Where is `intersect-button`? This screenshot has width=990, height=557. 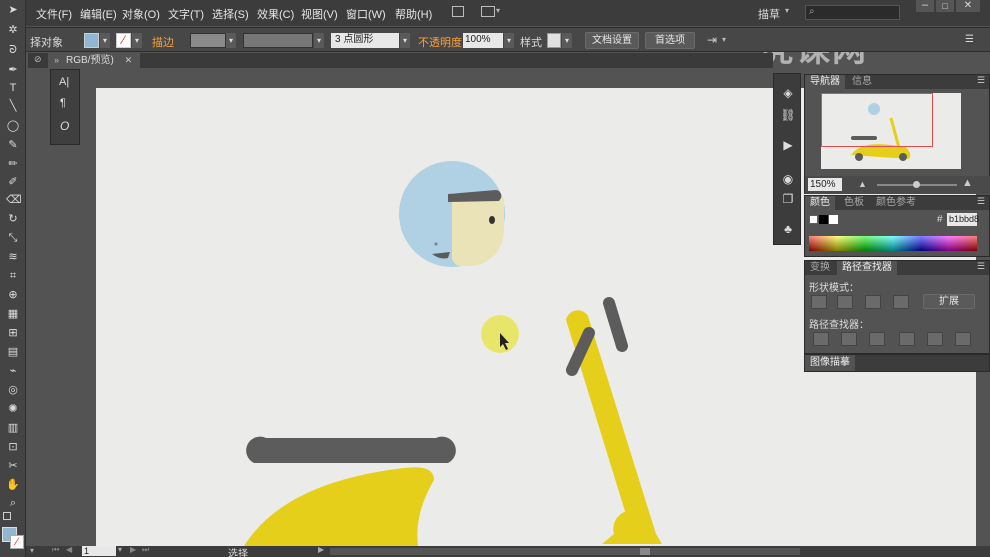 intersect-button is located at coordinates (873, 302).